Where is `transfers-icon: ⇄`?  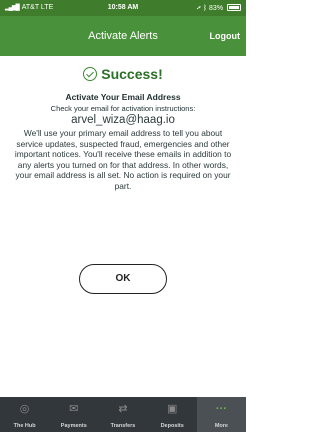
transfers-icon: ⇄ is located at coordinates (123, 409).